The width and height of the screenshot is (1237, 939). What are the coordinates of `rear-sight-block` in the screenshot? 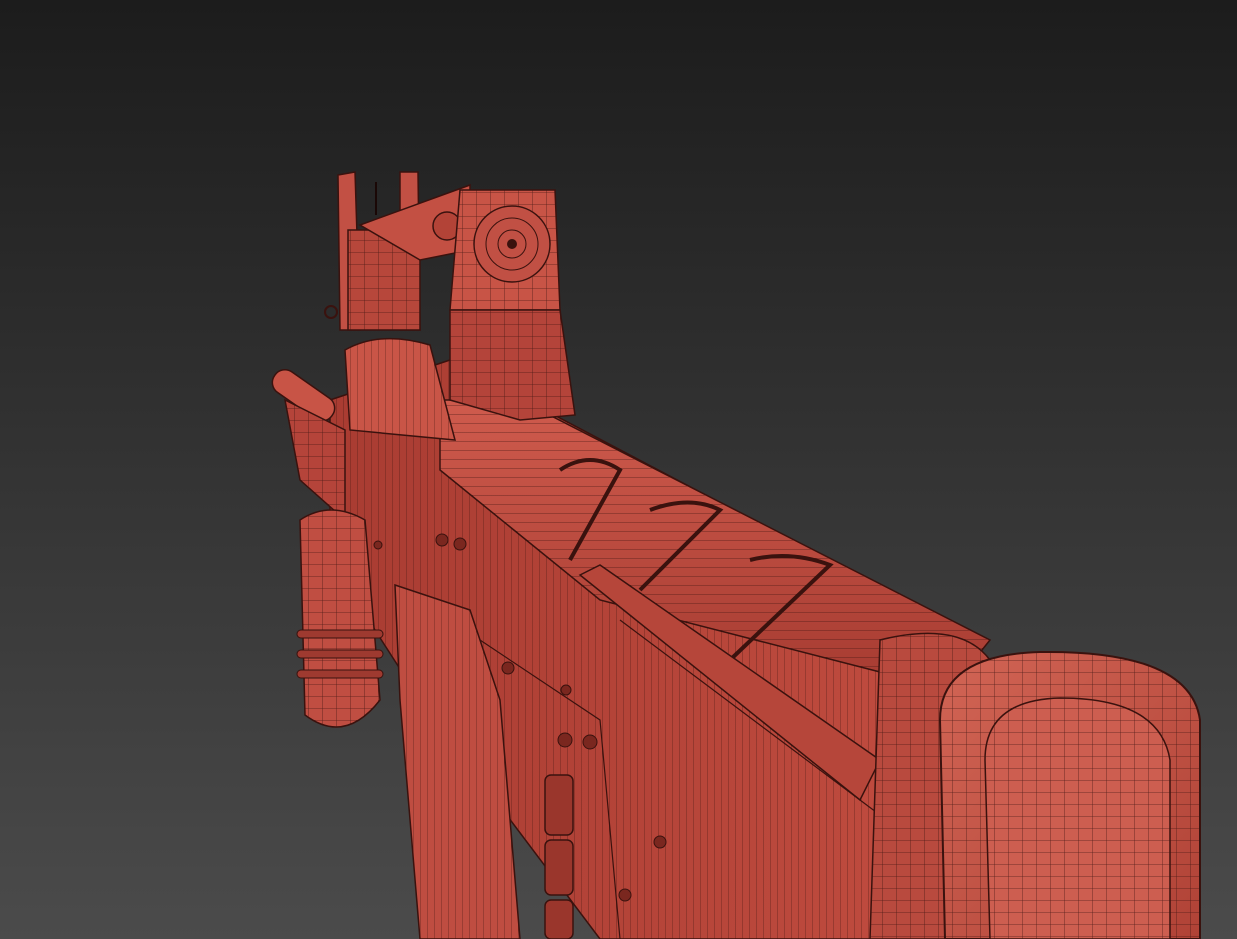 It's located at (512, 305).